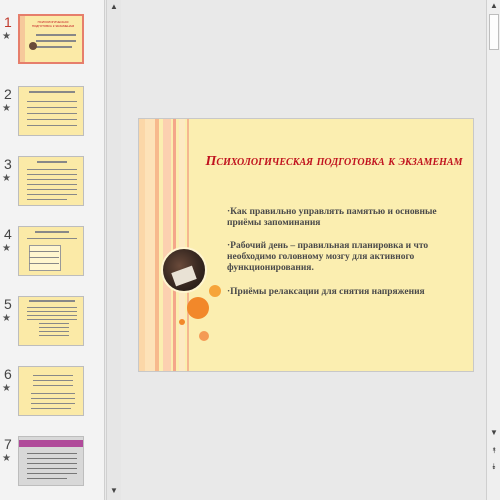 Image resolution: width=500 pixels, height=500 pixels. I want to click on slide-preview: ПСИХОЛОГИЧЕСКАЯ ПОДГОТОВКА К ЭКЗАМЕНАМ, so click(51, 39).